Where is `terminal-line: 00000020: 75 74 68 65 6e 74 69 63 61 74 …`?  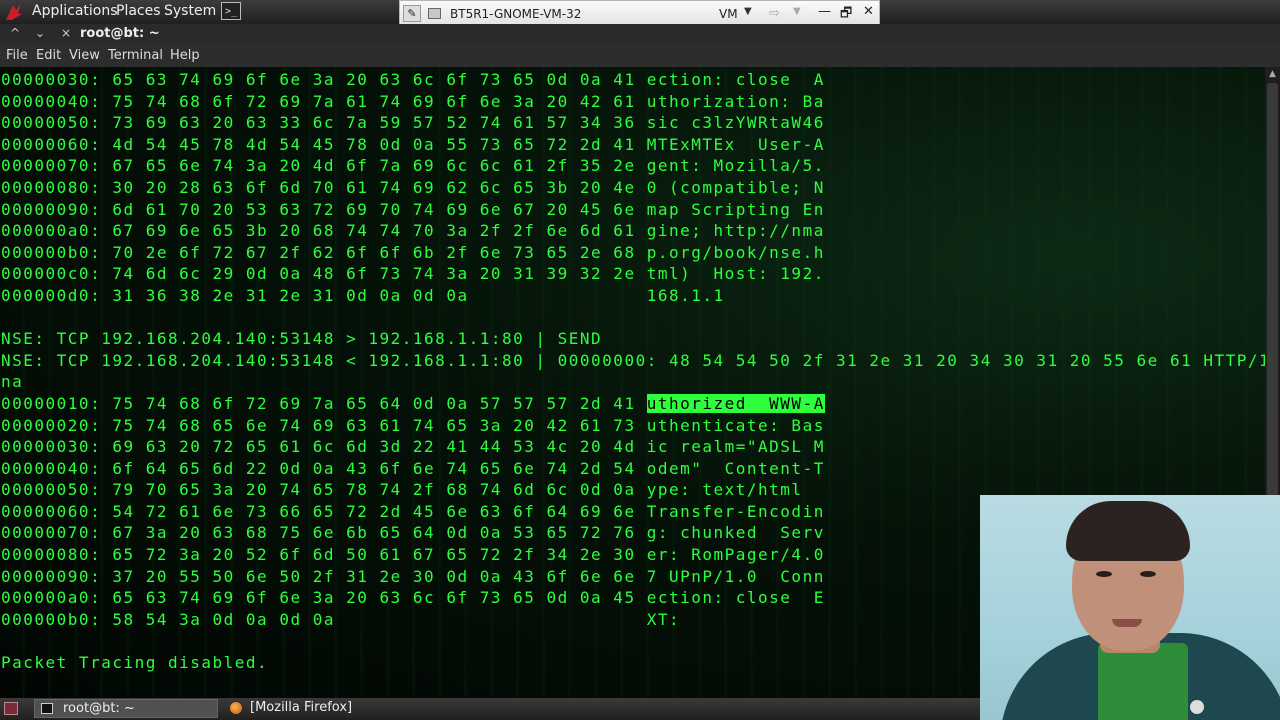
terminal-line: 00000020: 75 74 68 65 6e 74 69 63 61 74 … is located at coordinates (413, 425).